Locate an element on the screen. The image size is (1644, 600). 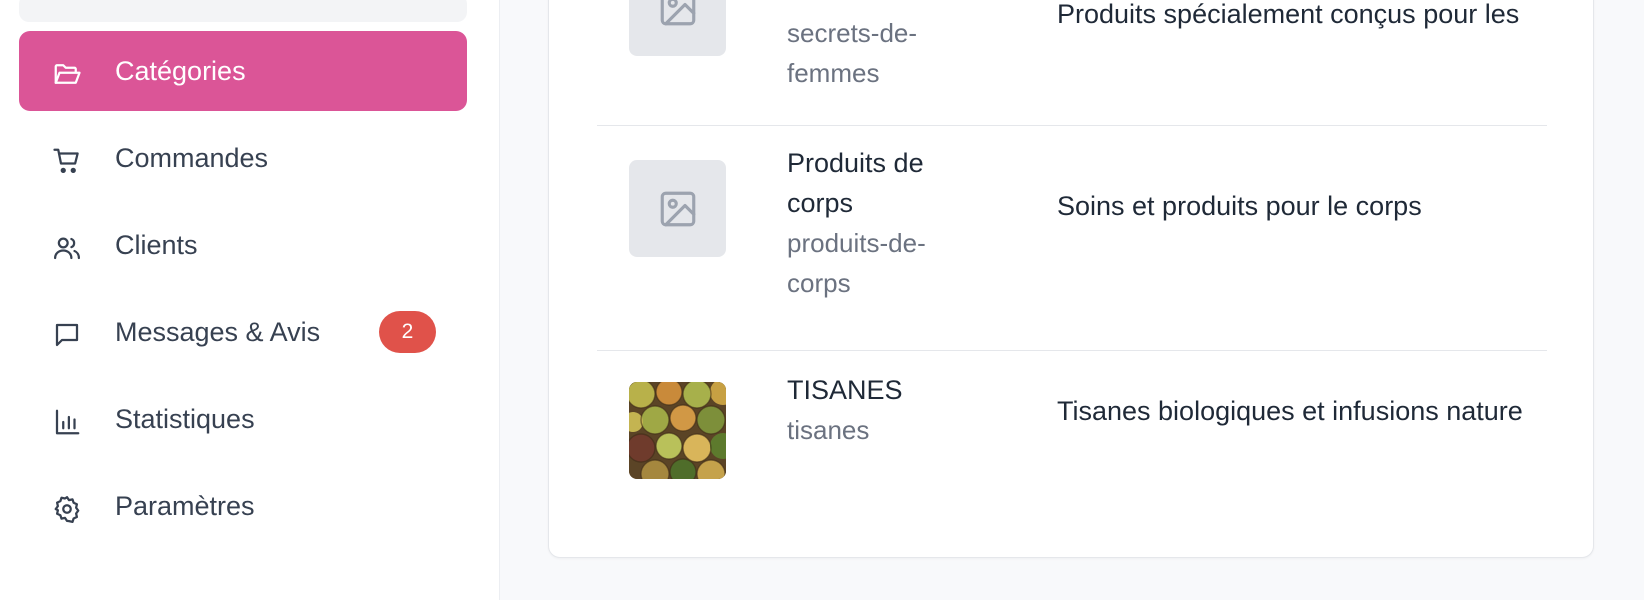
sidebar-item-label: Clients is located at coordinates (156, 245).